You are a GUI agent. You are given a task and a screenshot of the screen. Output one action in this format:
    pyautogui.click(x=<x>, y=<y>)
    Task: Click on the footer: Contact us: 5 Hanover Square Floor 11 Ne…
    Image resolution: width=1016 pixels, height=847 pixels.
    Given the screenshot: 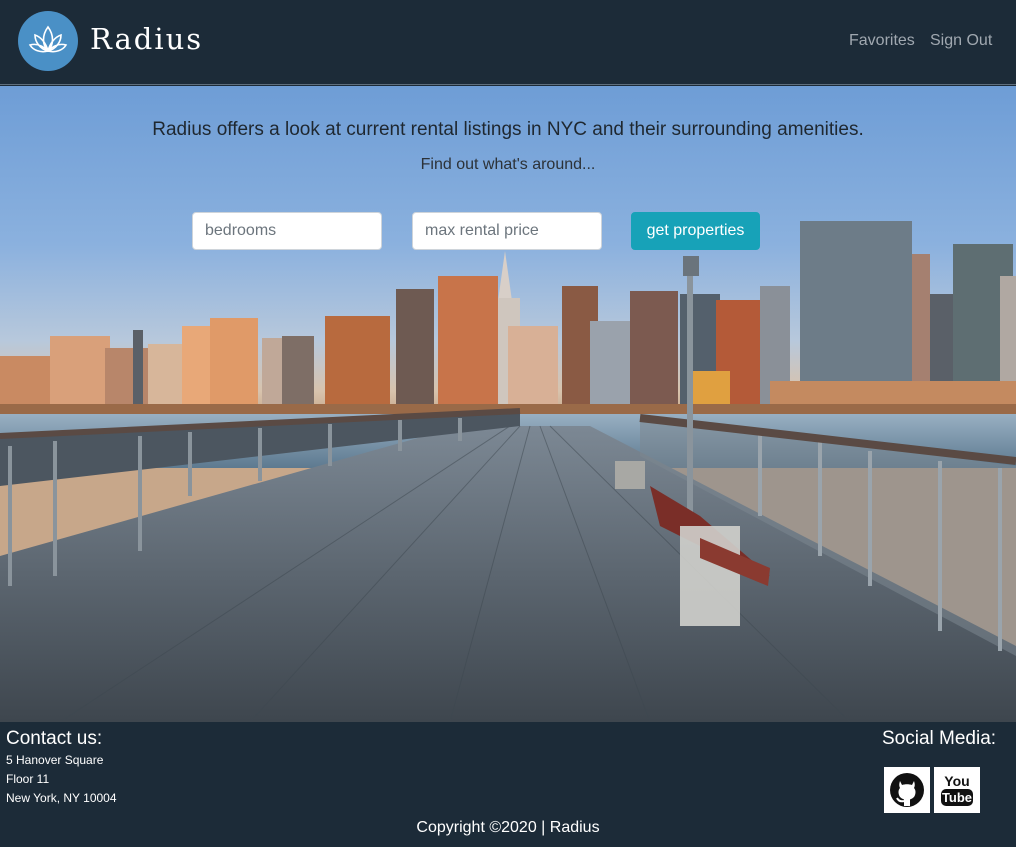 What is the action you would take?
    pyautogui.click(x=508, y=785)
    